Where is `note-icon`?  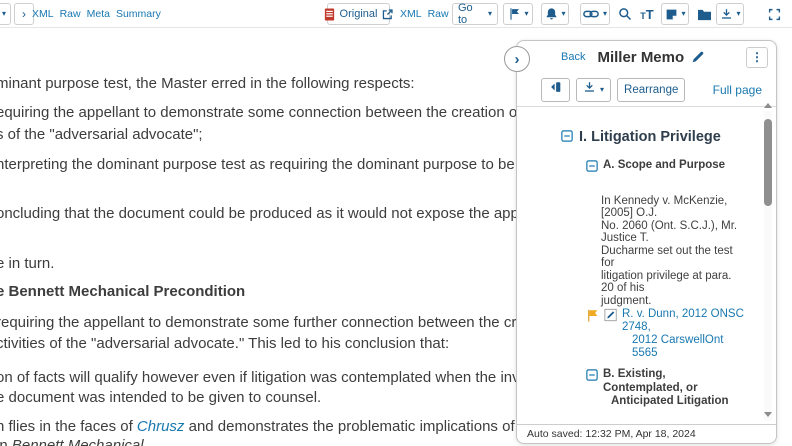 note-icon is located at coordinates (671, 14).